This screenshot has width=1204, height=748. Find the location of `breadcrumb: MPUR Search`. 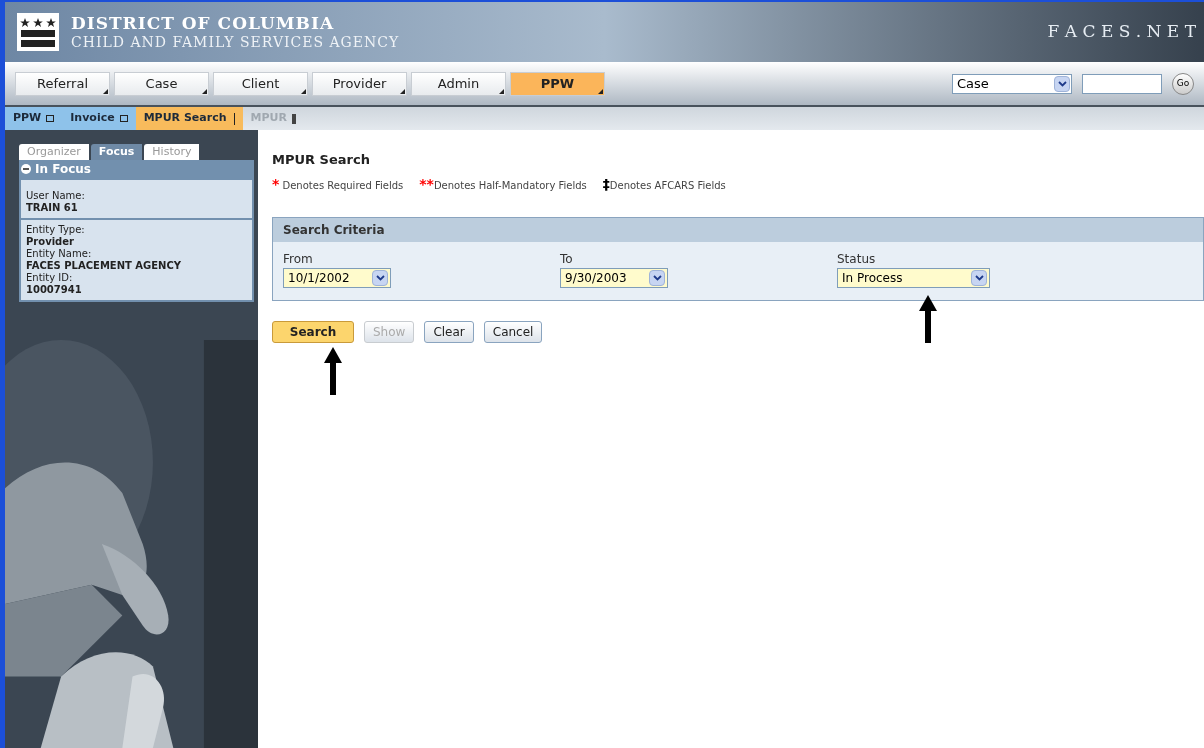

breadcrumb: MPUR Search is located at coordinates (189, 118).